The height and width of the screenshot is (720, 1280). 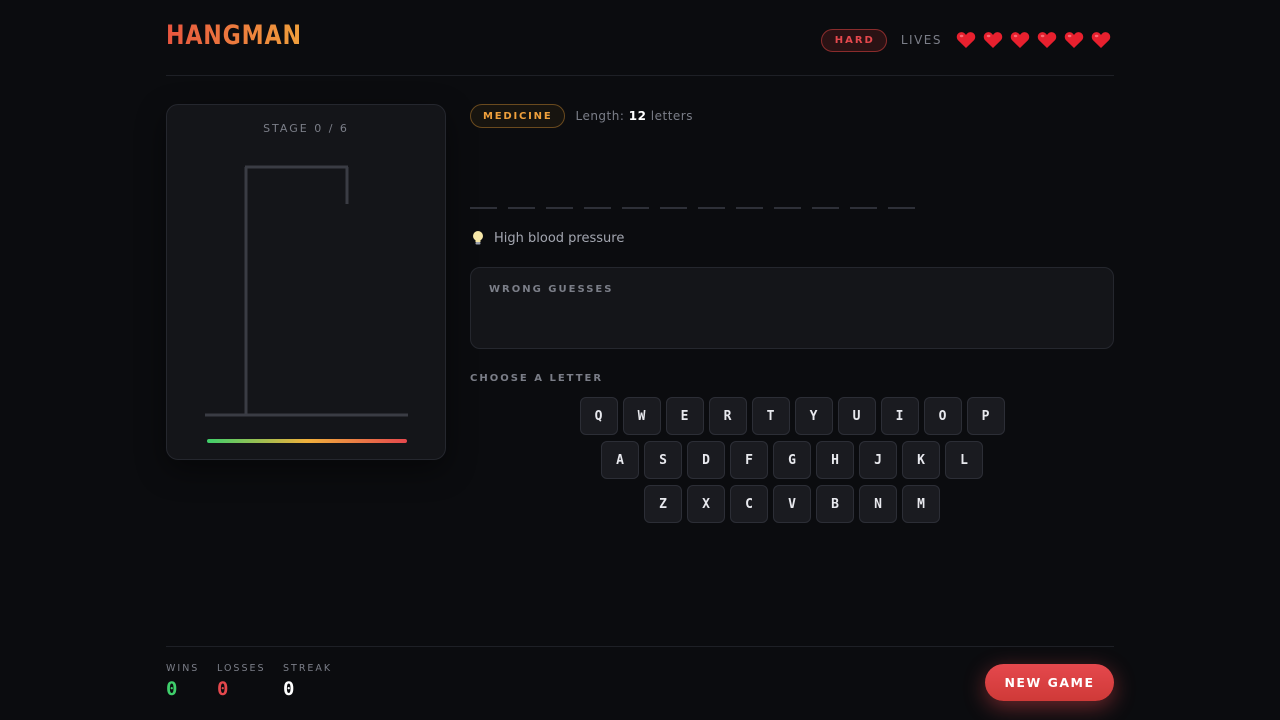 What do you see at coordinates (537, 378) in the screenshot?
I see `keyboard-title: CHOOSE A LETTER` at bounding box center [537, 378].